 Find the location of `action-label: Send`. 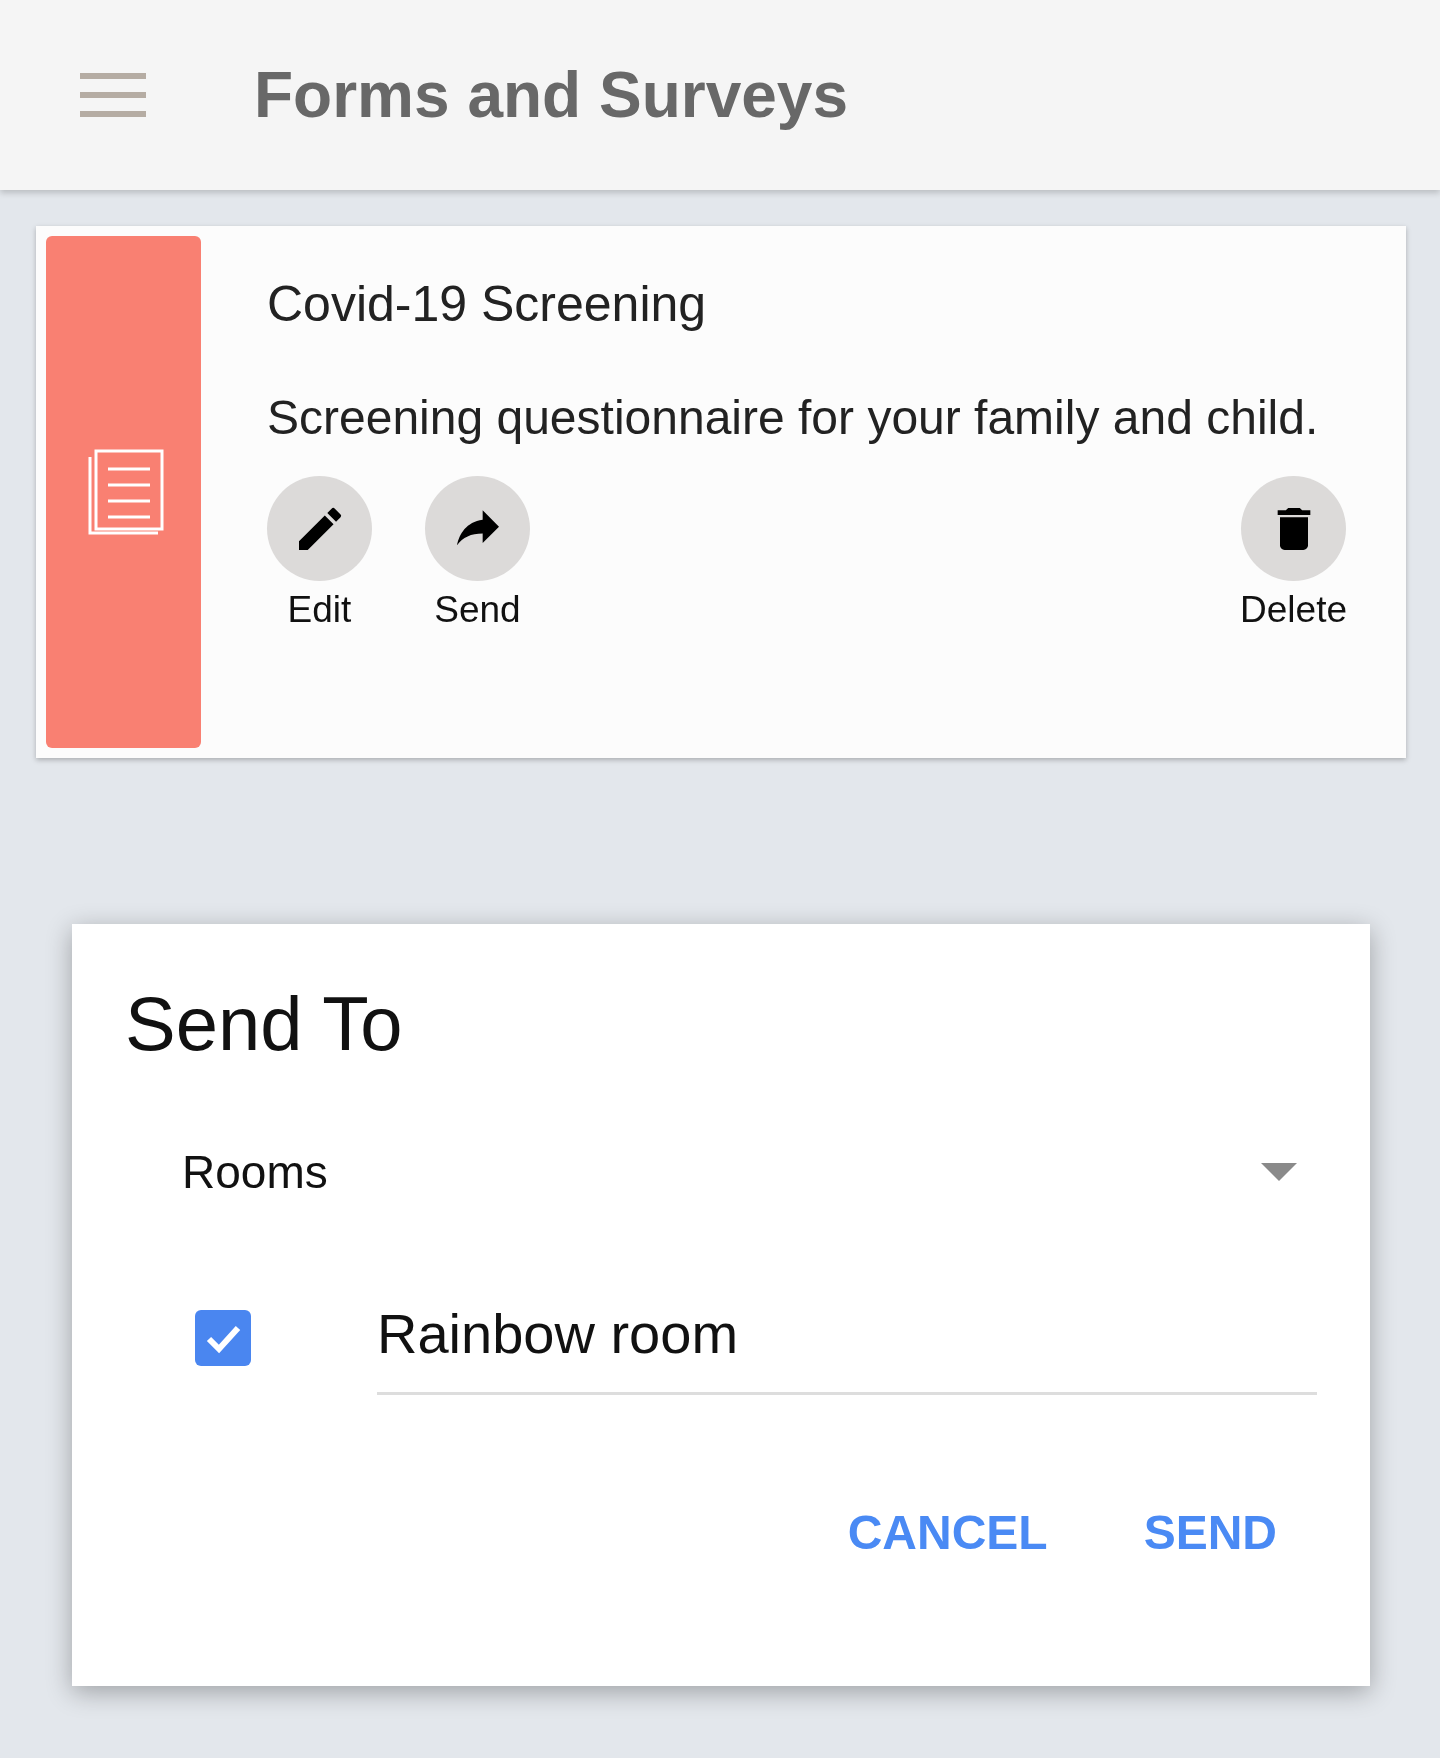

action-label: Send is located at coordinates (477, 610).